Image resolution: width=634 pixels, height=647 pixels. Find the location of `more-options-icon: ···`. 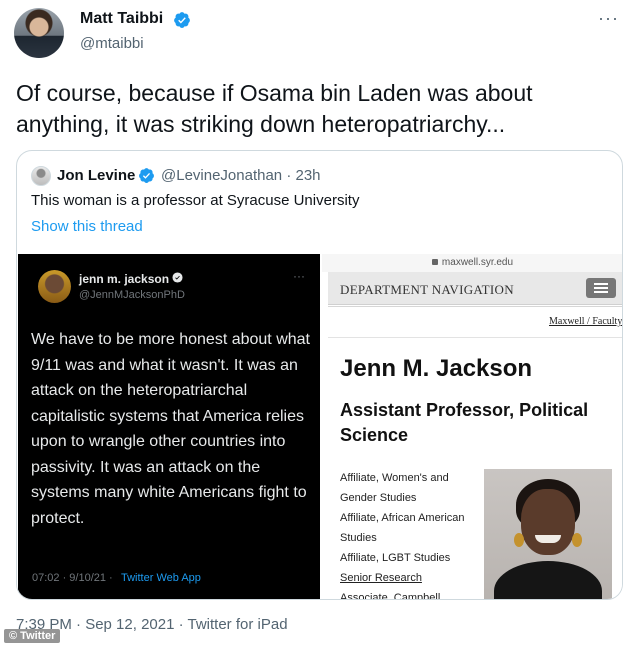

more-options-icon: ··· is located at coordinates (608, 18).